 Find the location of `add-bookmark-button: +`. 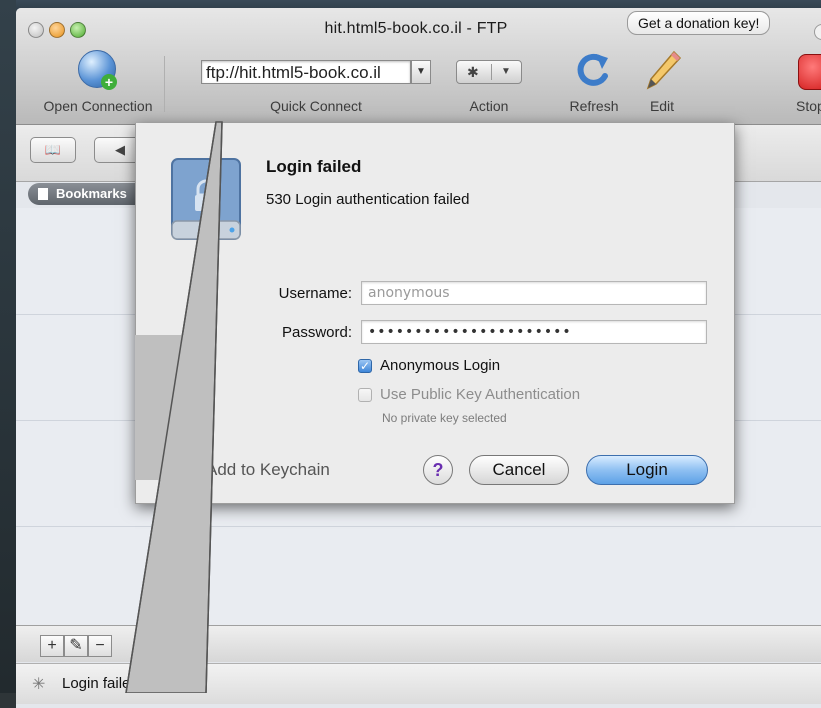

add-bookmark-button: + is located at coordinates (52, 646).